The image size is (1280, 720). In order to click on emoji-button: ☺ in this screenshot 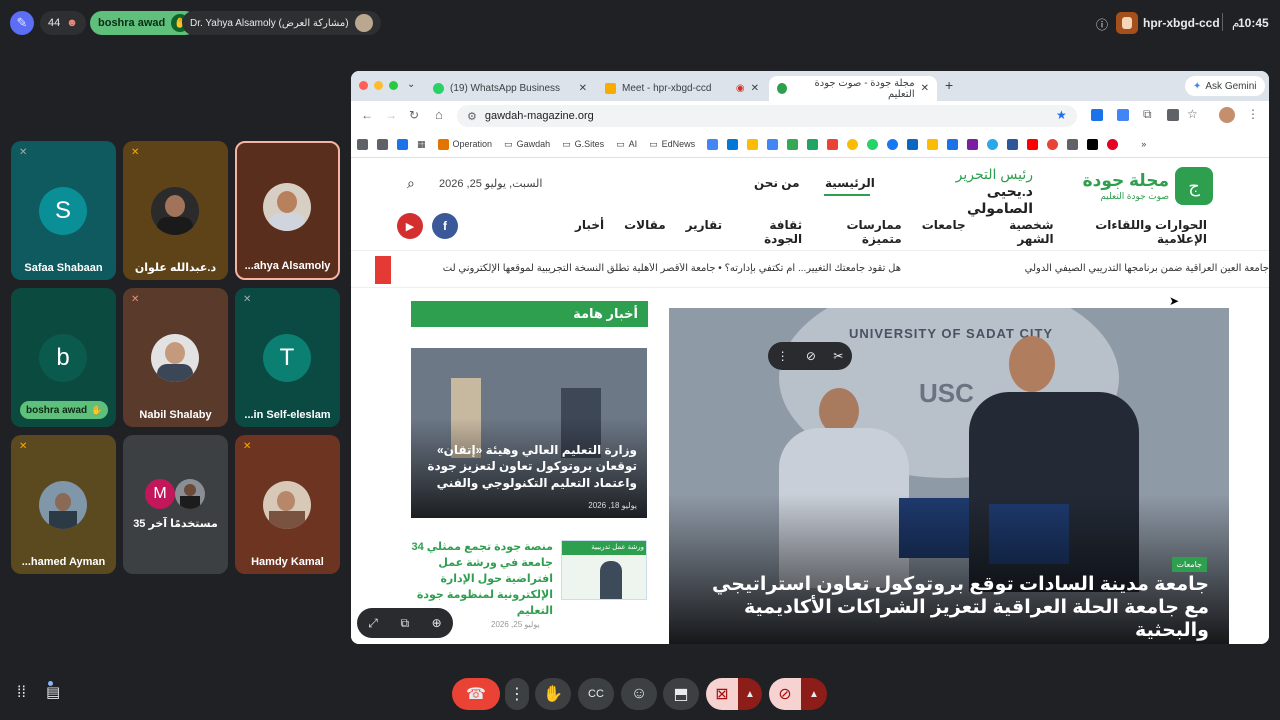, I will do `click(639, 694)`.